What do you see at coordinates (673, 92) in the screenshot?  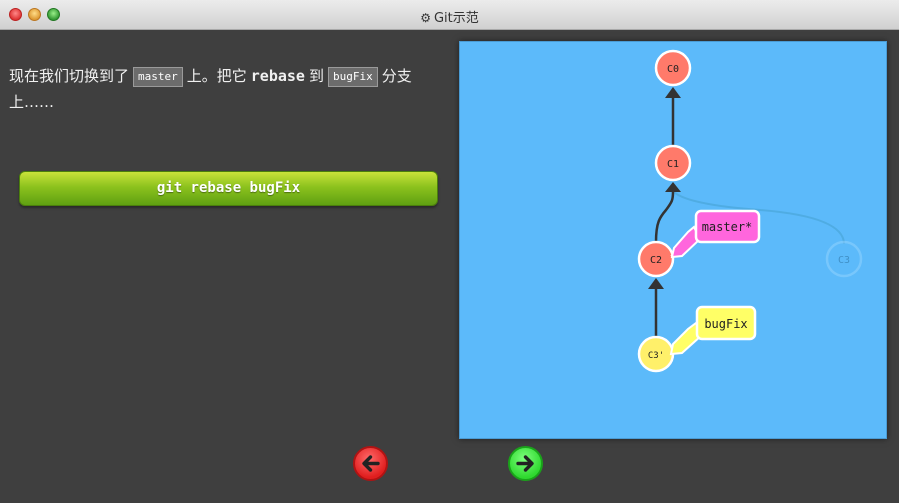 I see `arrowhead-c0` at bounding box center [673, 92].